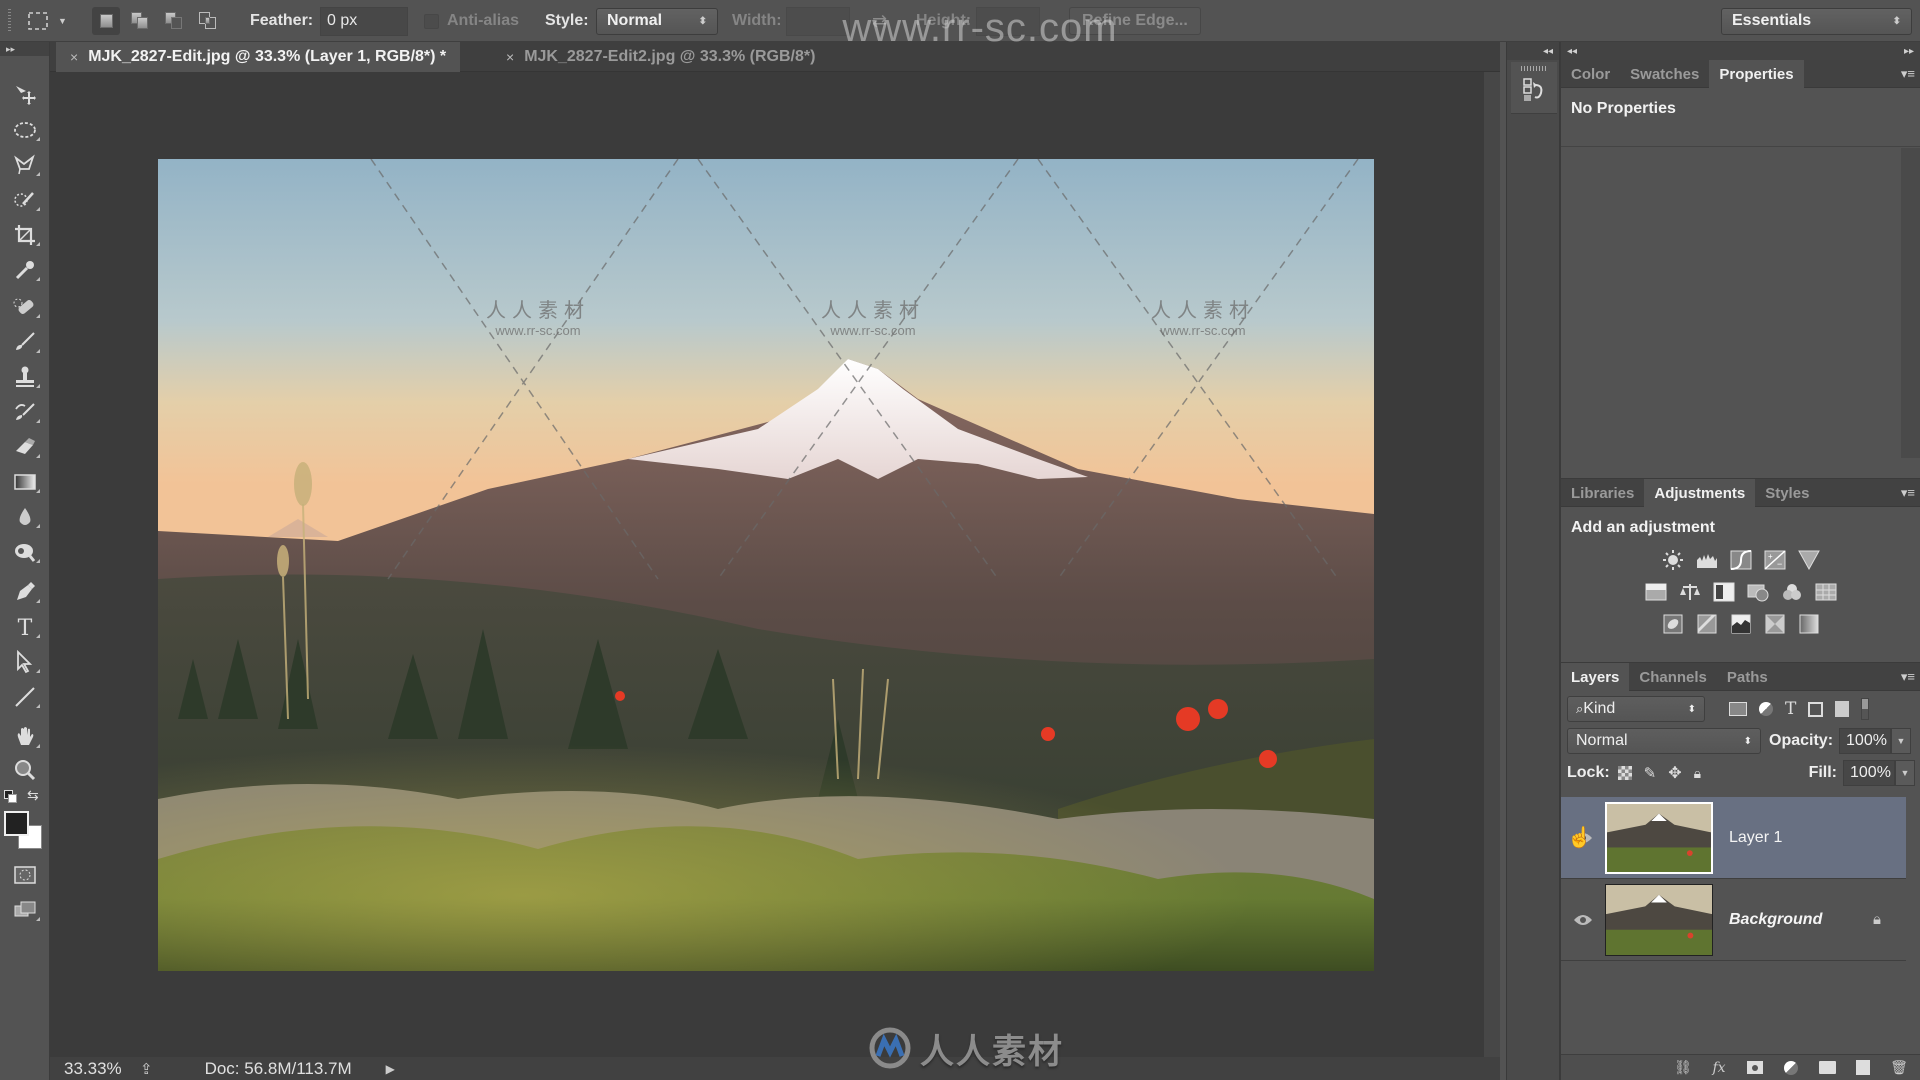 Image resolution: width=1920 pixels, height=1080 pixels. I want to click on expand-toolbar-icon: ▸▸, so click(24, 49).